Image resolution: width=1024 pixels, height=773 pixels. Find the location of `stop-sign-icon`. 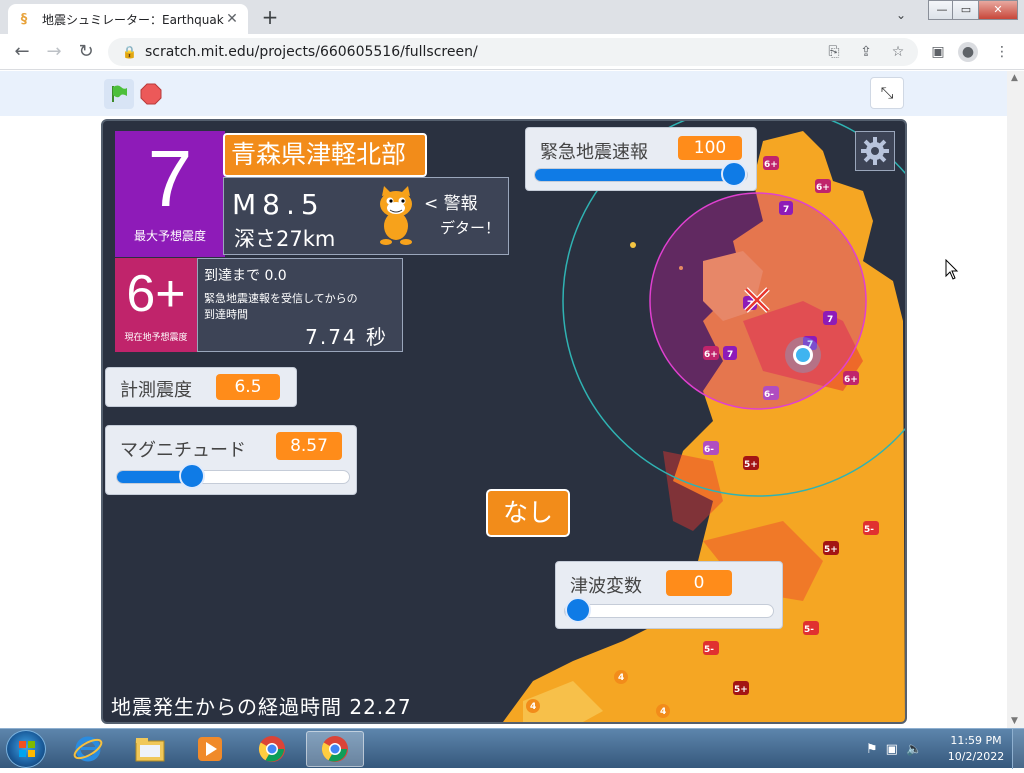

stop-sign-icon is located at coordinates (151, 94).